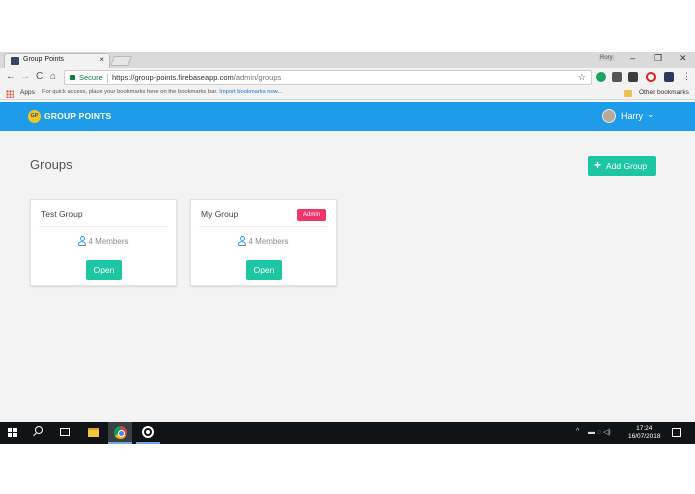  What do you see at coordinates (577, 431) in the screenshot?
I see `tray-expand-icon: ^` at bounding box center [577, 431].